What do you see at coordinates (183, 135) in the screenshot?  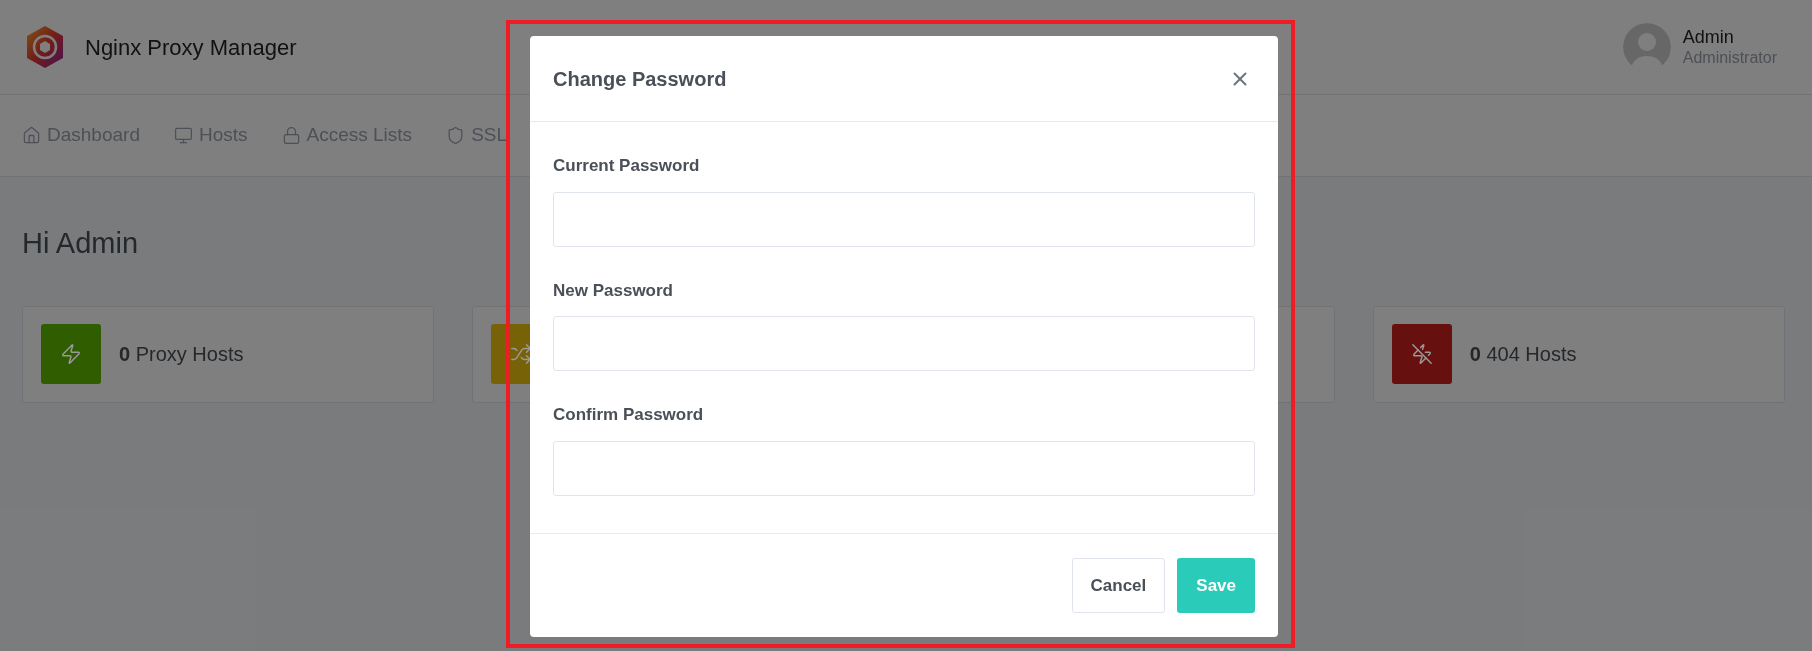 I see `monitor-icon` at bounding box center [183, 135].